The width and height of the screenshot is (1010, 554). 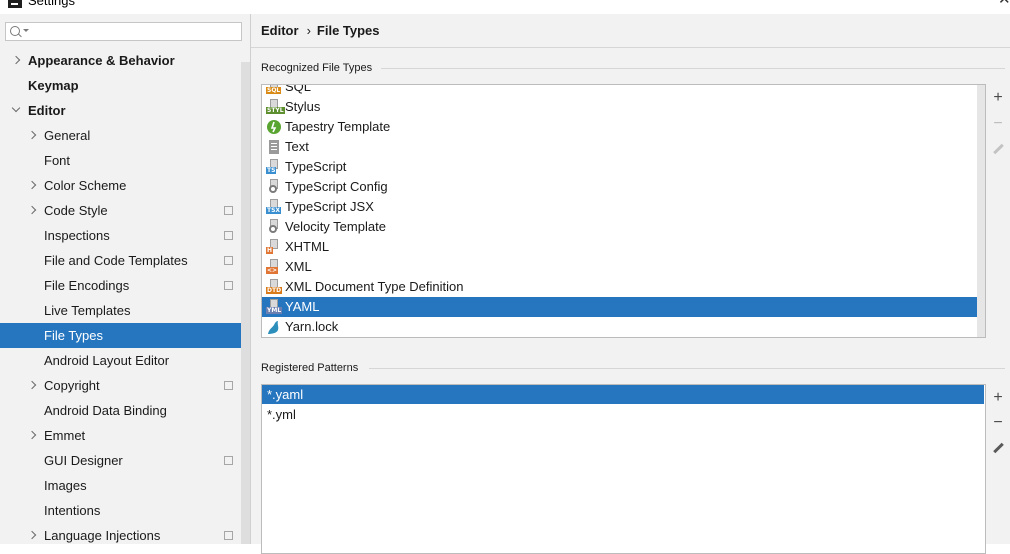 I want to click on edit-pattern-pencil-icon, so click(x=998, y=449).